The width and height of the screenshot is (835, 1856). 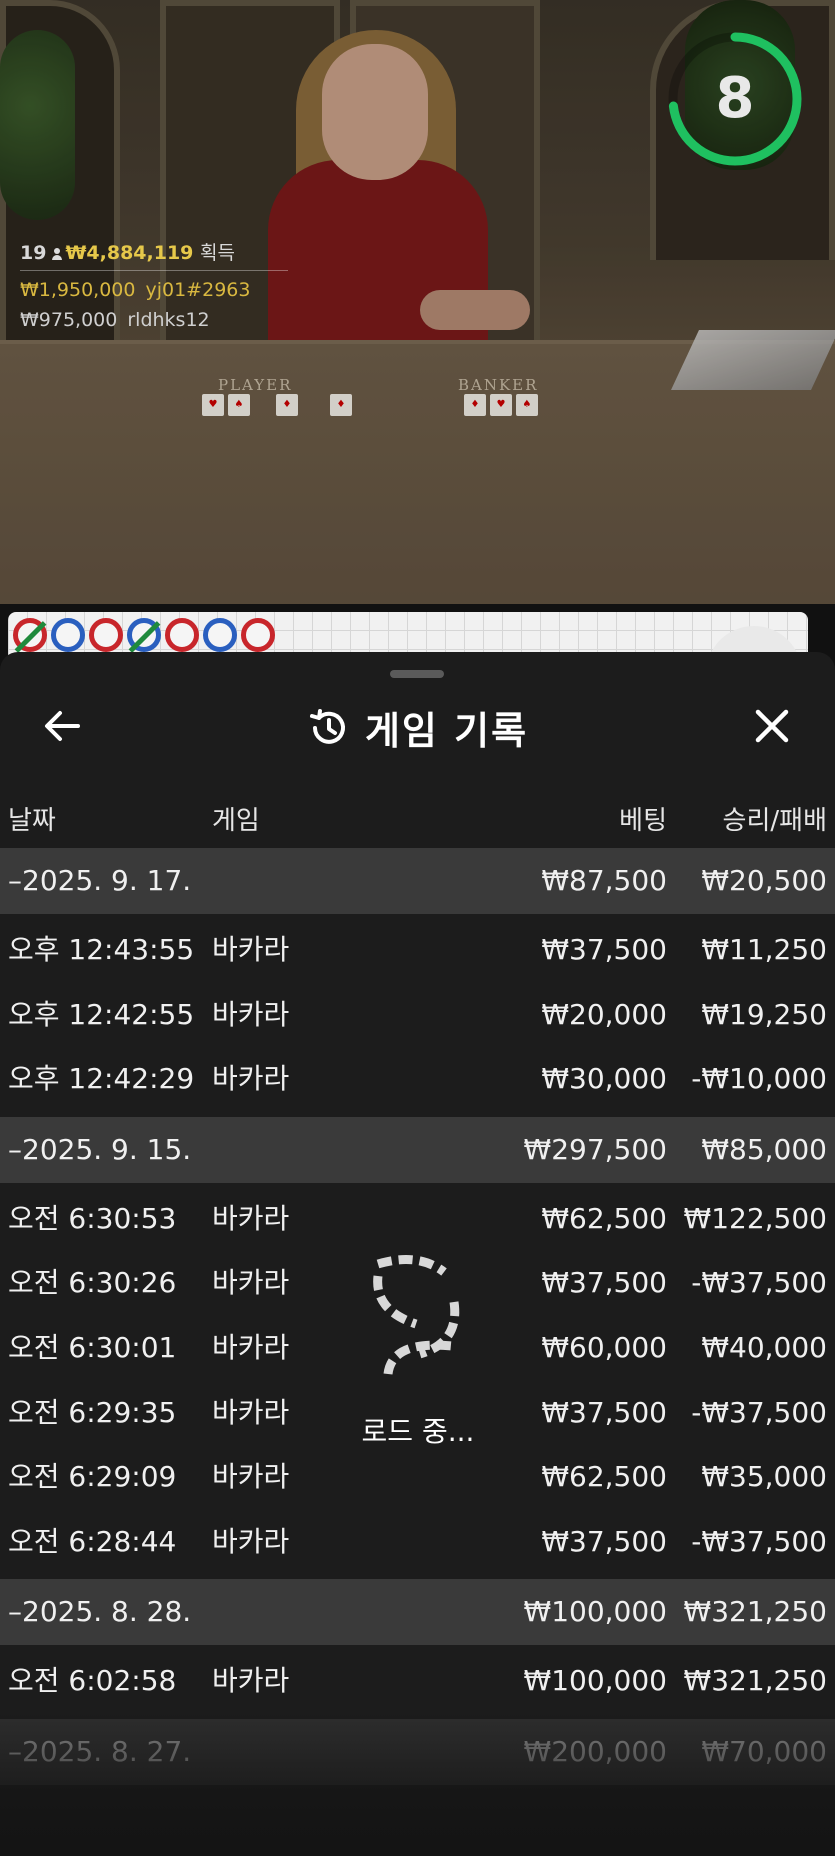 I want to click on winner-name: yj01#2963, so click(x=198, y=290).